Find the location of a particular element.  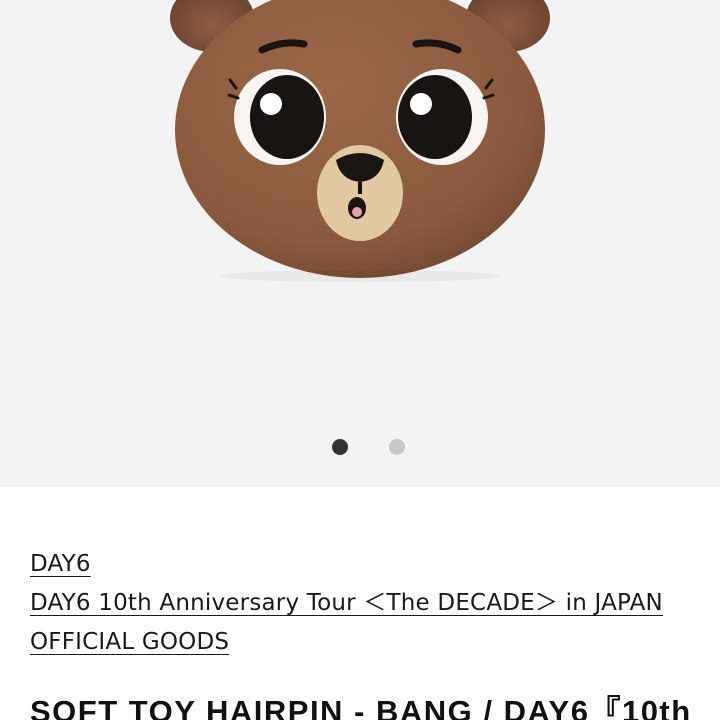

artist-link: DAY6 is located at coordinates (346, 564).